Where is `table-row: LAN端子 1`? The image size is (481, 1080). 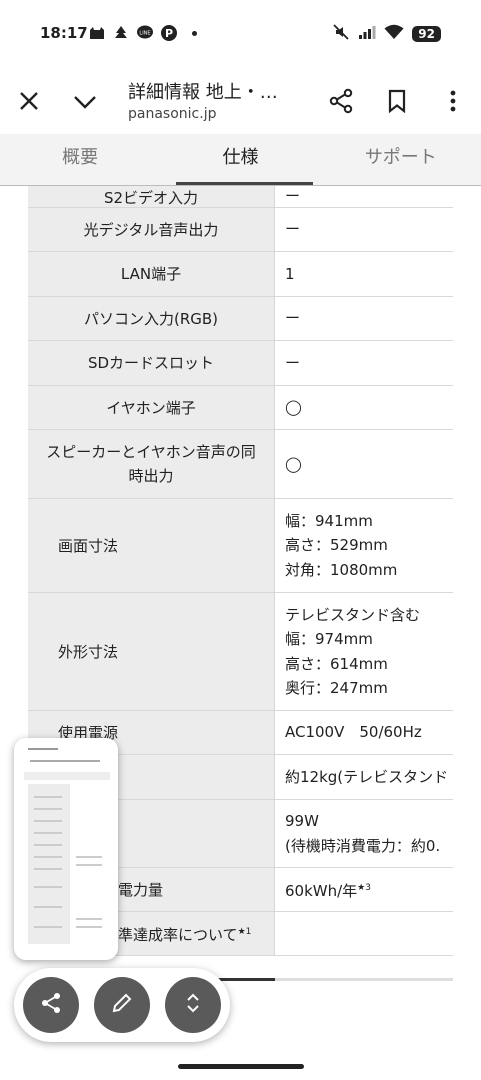
table-row: LAN端子 1 is located at coordinates (240, 274).